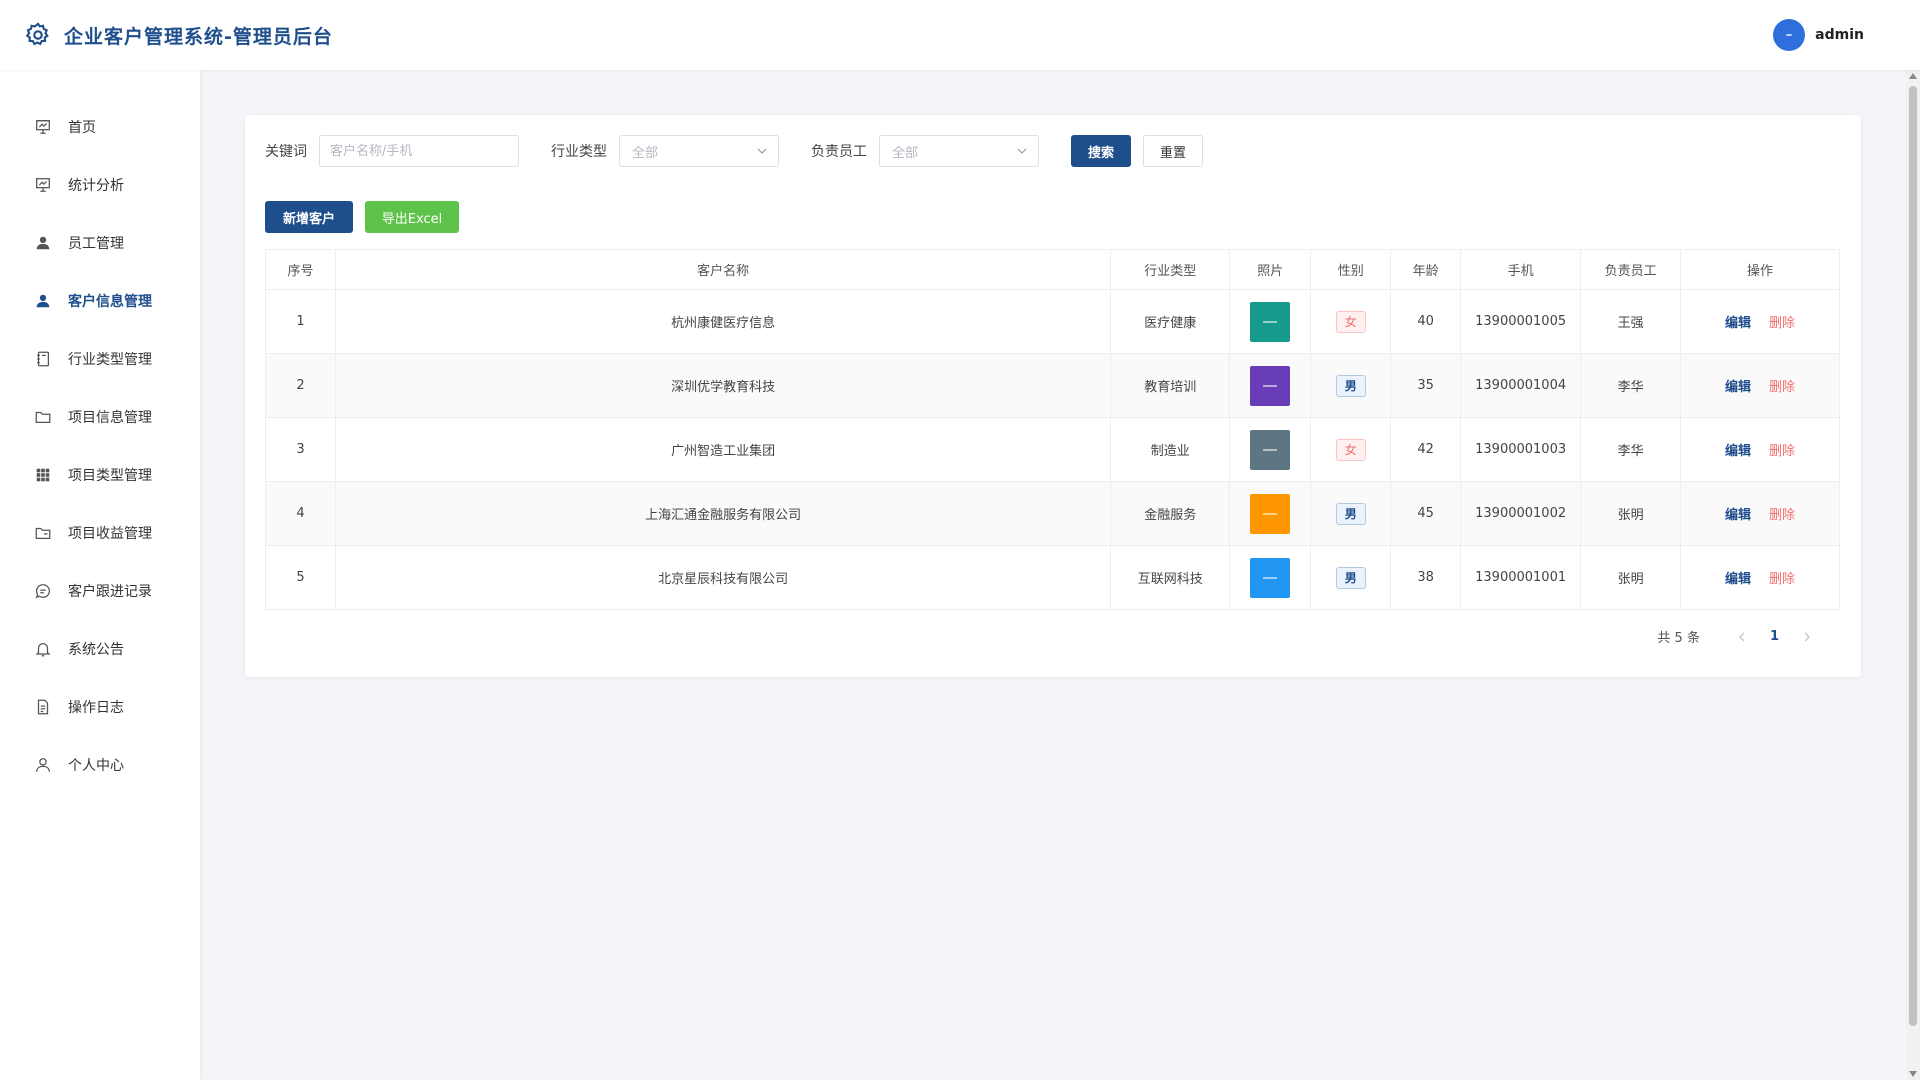 The image size is (1920, 1080). What do you see at coordinates (1913, 1074) in the screenshot?
I see `scroll-down-arrow-icon` at bounding box center [1913, 1074].